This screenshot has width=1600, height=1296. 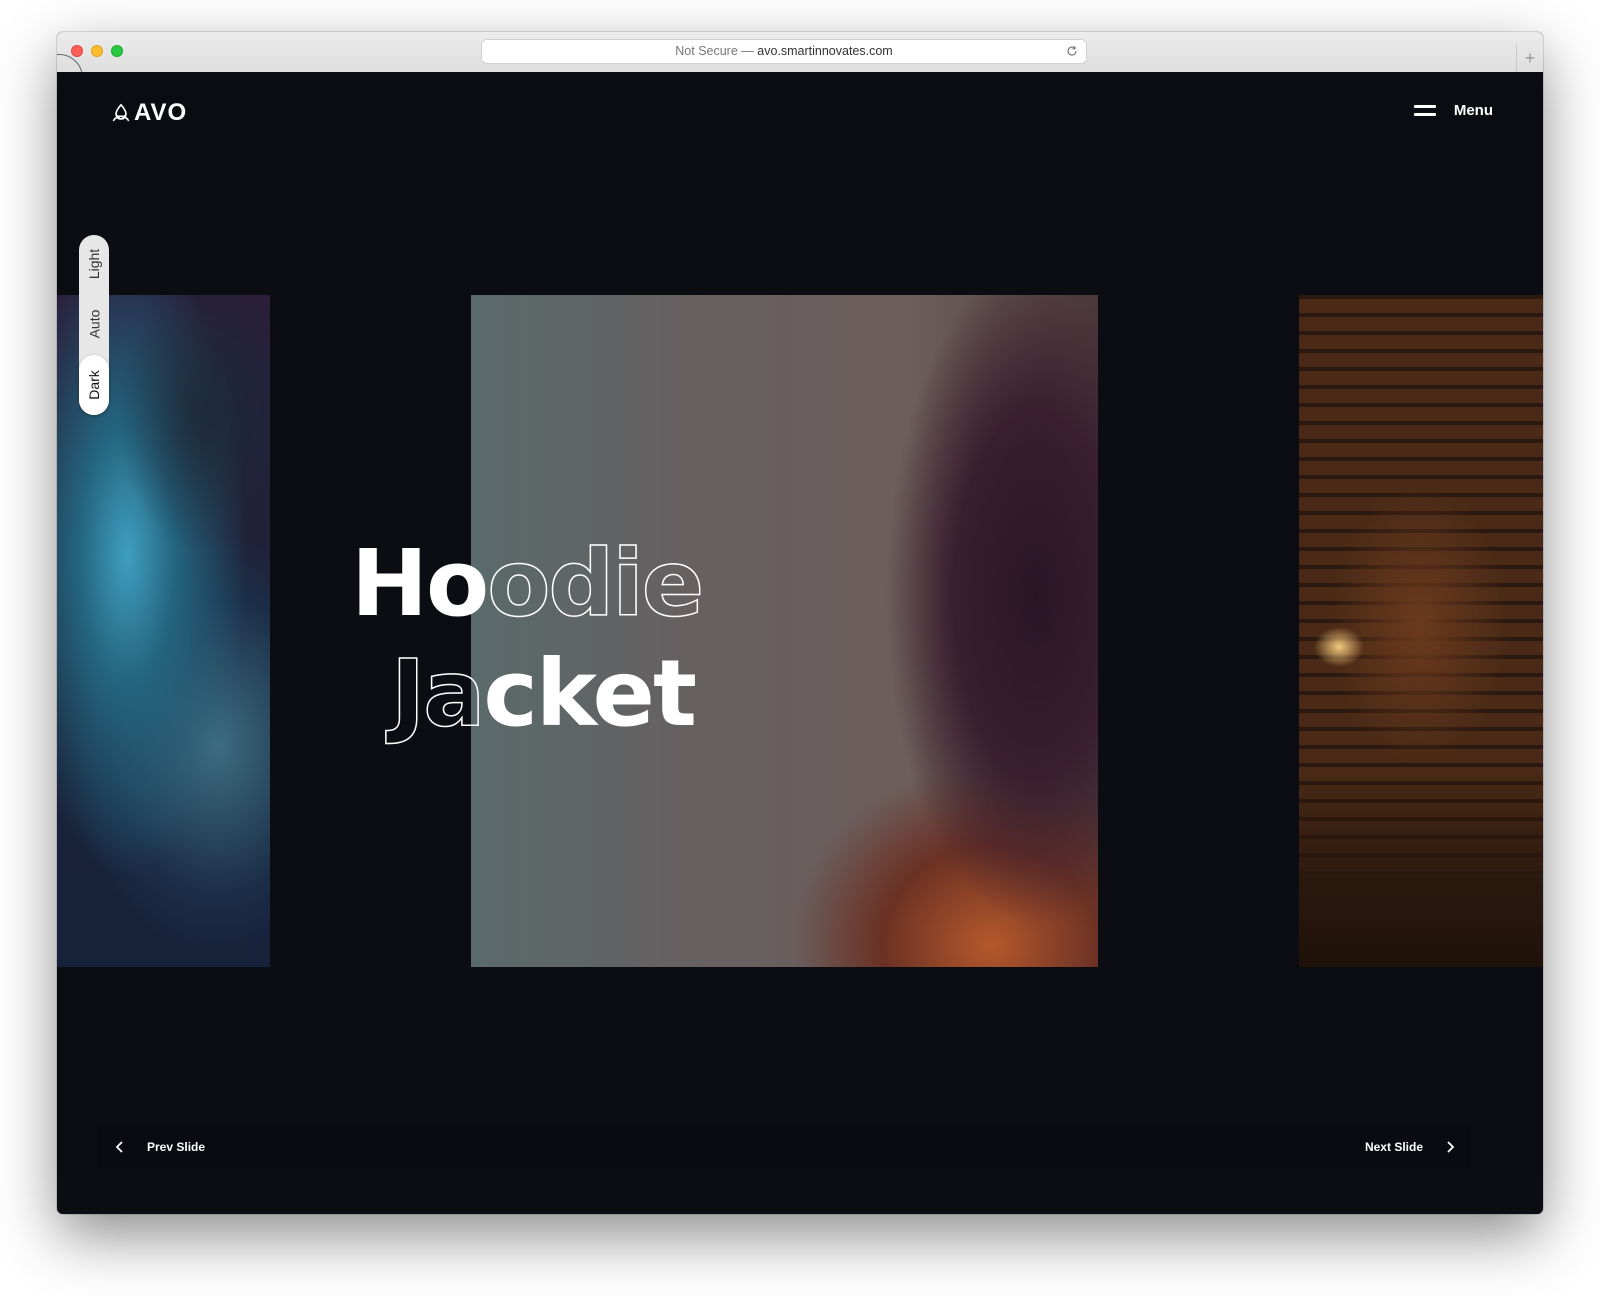 What do you see at coordinates (94, 385) in the screenshot?
I see `theme-option-dark: Dark` at bounding box center [94, 385].